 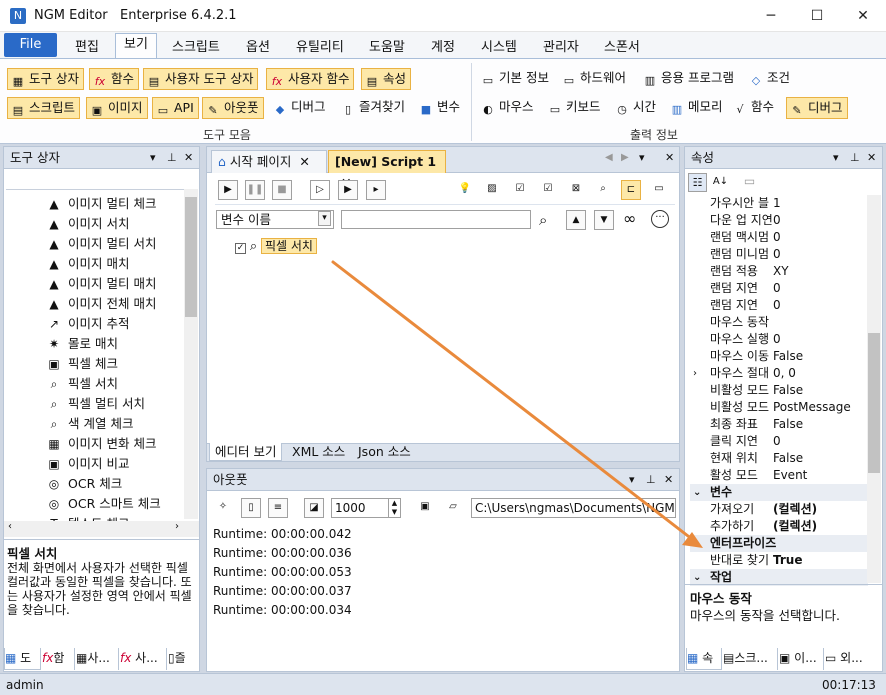 What do you see at coordinates (575, 108) in the screenshot?
I see `ribbon-keyboard-button: ▭ 키보드` at bounding box center [575, 108].